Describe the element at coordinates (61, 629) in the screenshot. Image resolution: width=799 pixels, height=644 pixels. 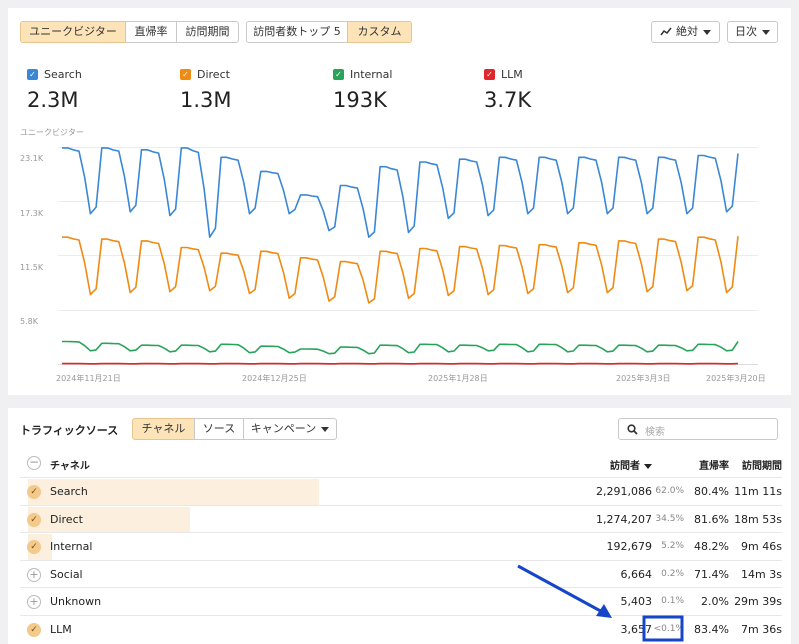
I see `channel-name: LLM` at that location.